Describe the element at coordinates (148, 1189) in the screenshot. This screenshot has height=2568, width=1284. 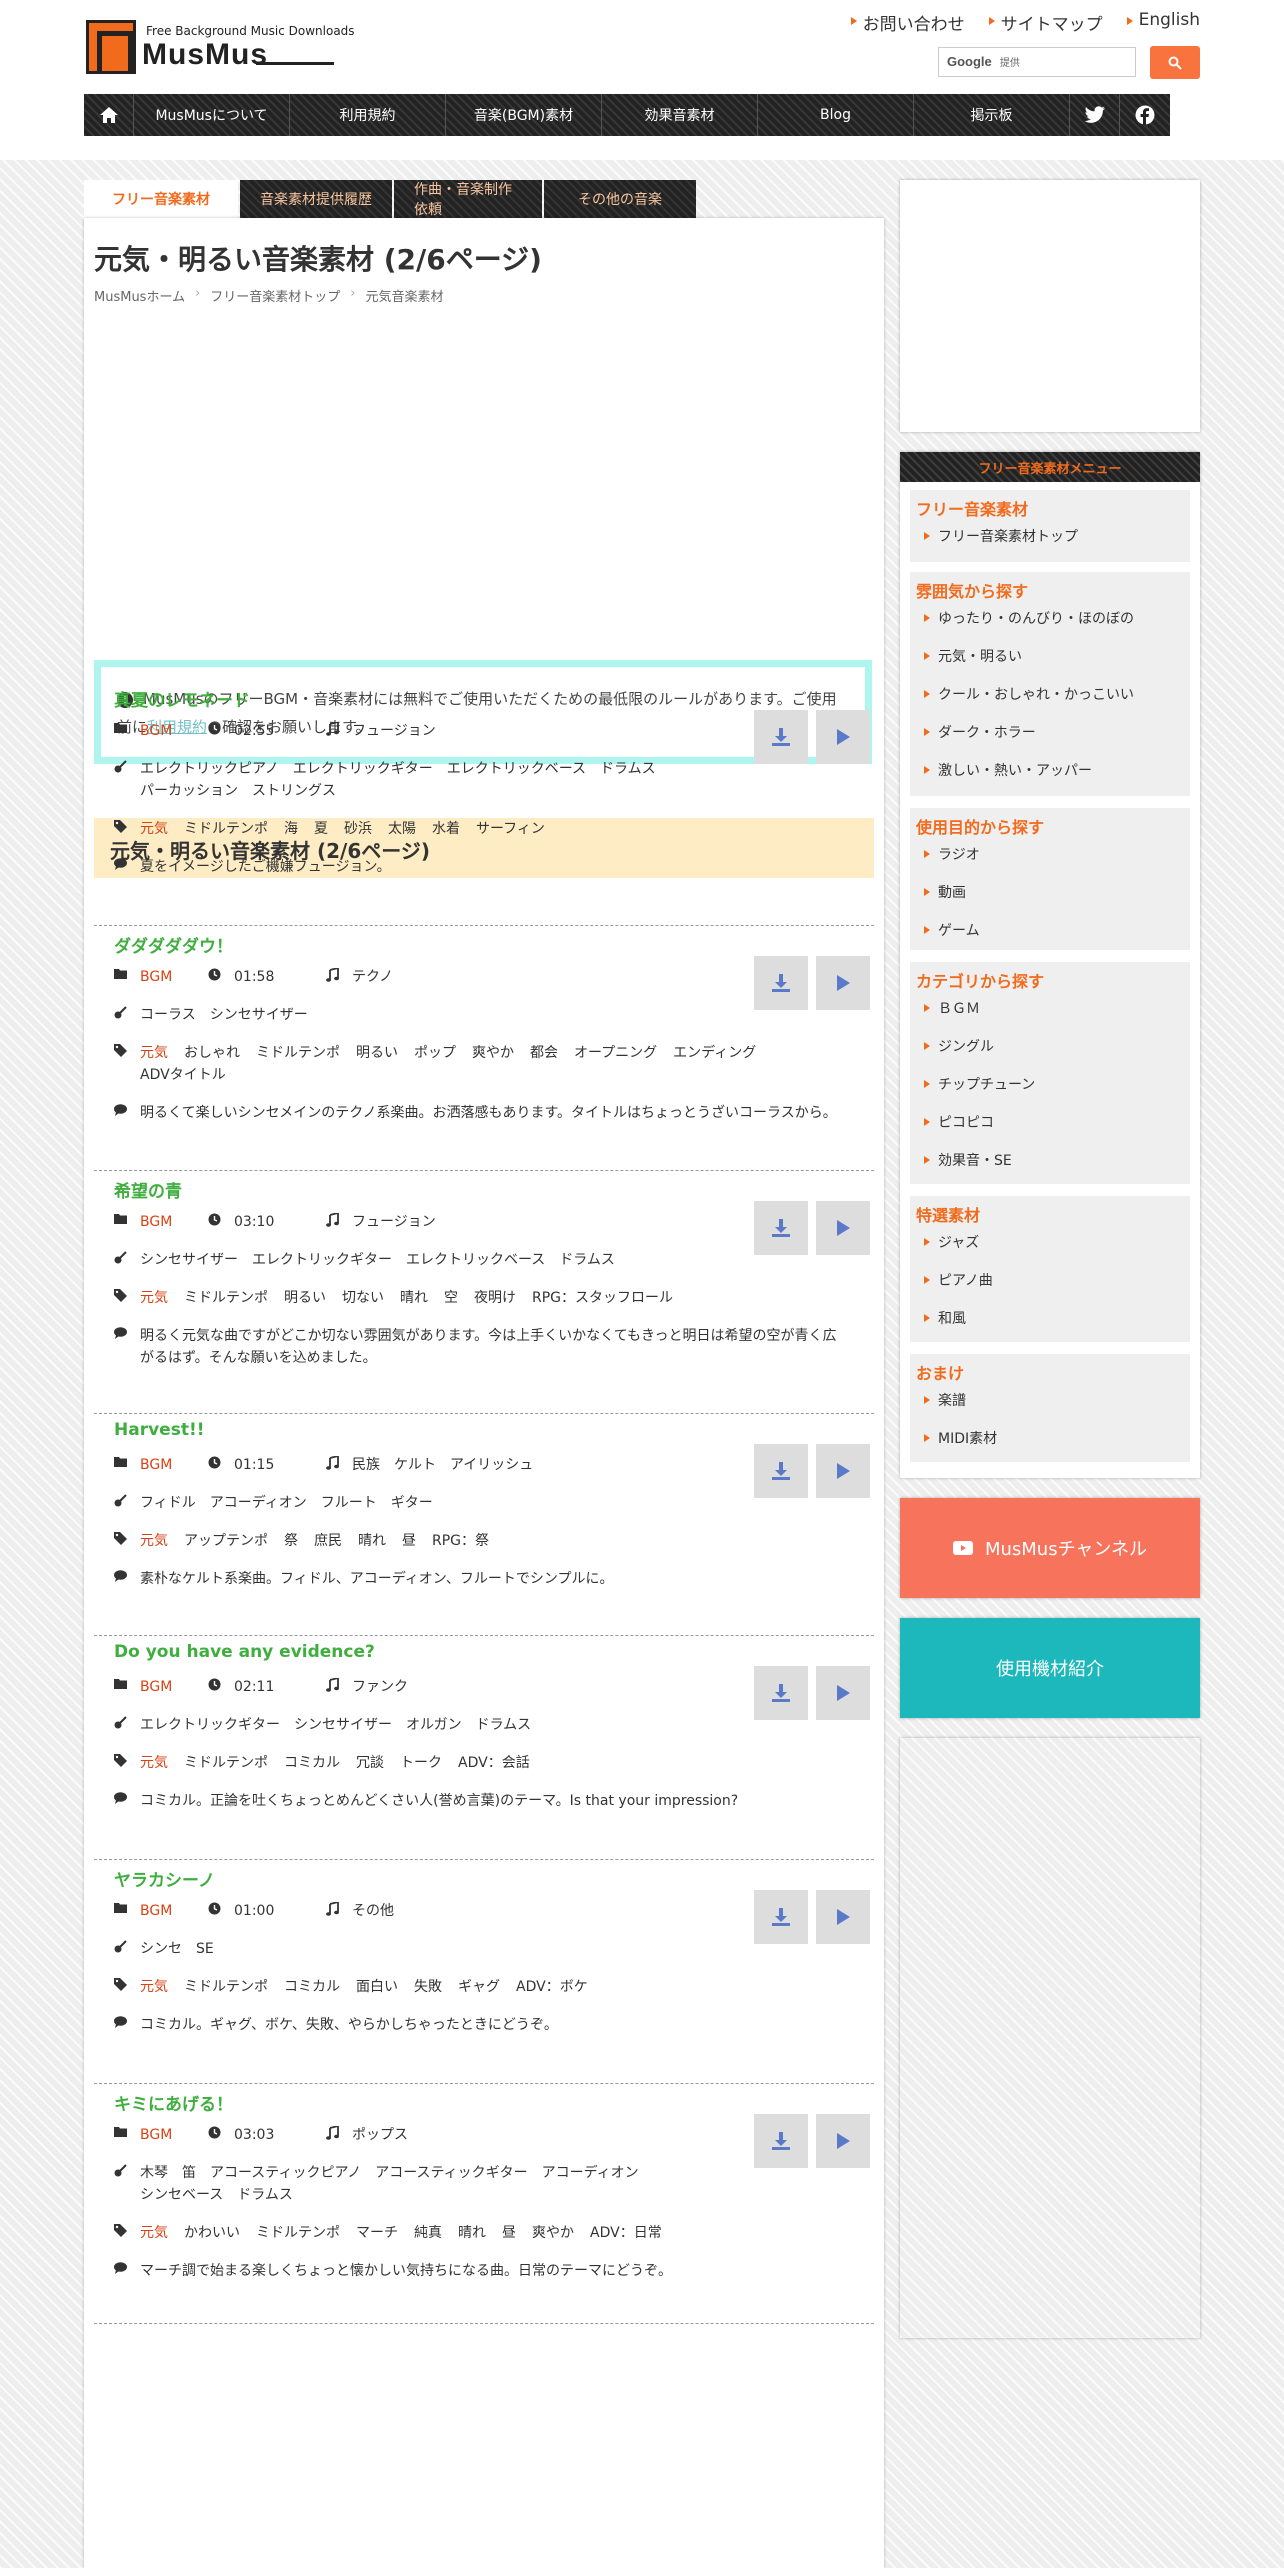
I see `track-title: 希望の青` at that location.